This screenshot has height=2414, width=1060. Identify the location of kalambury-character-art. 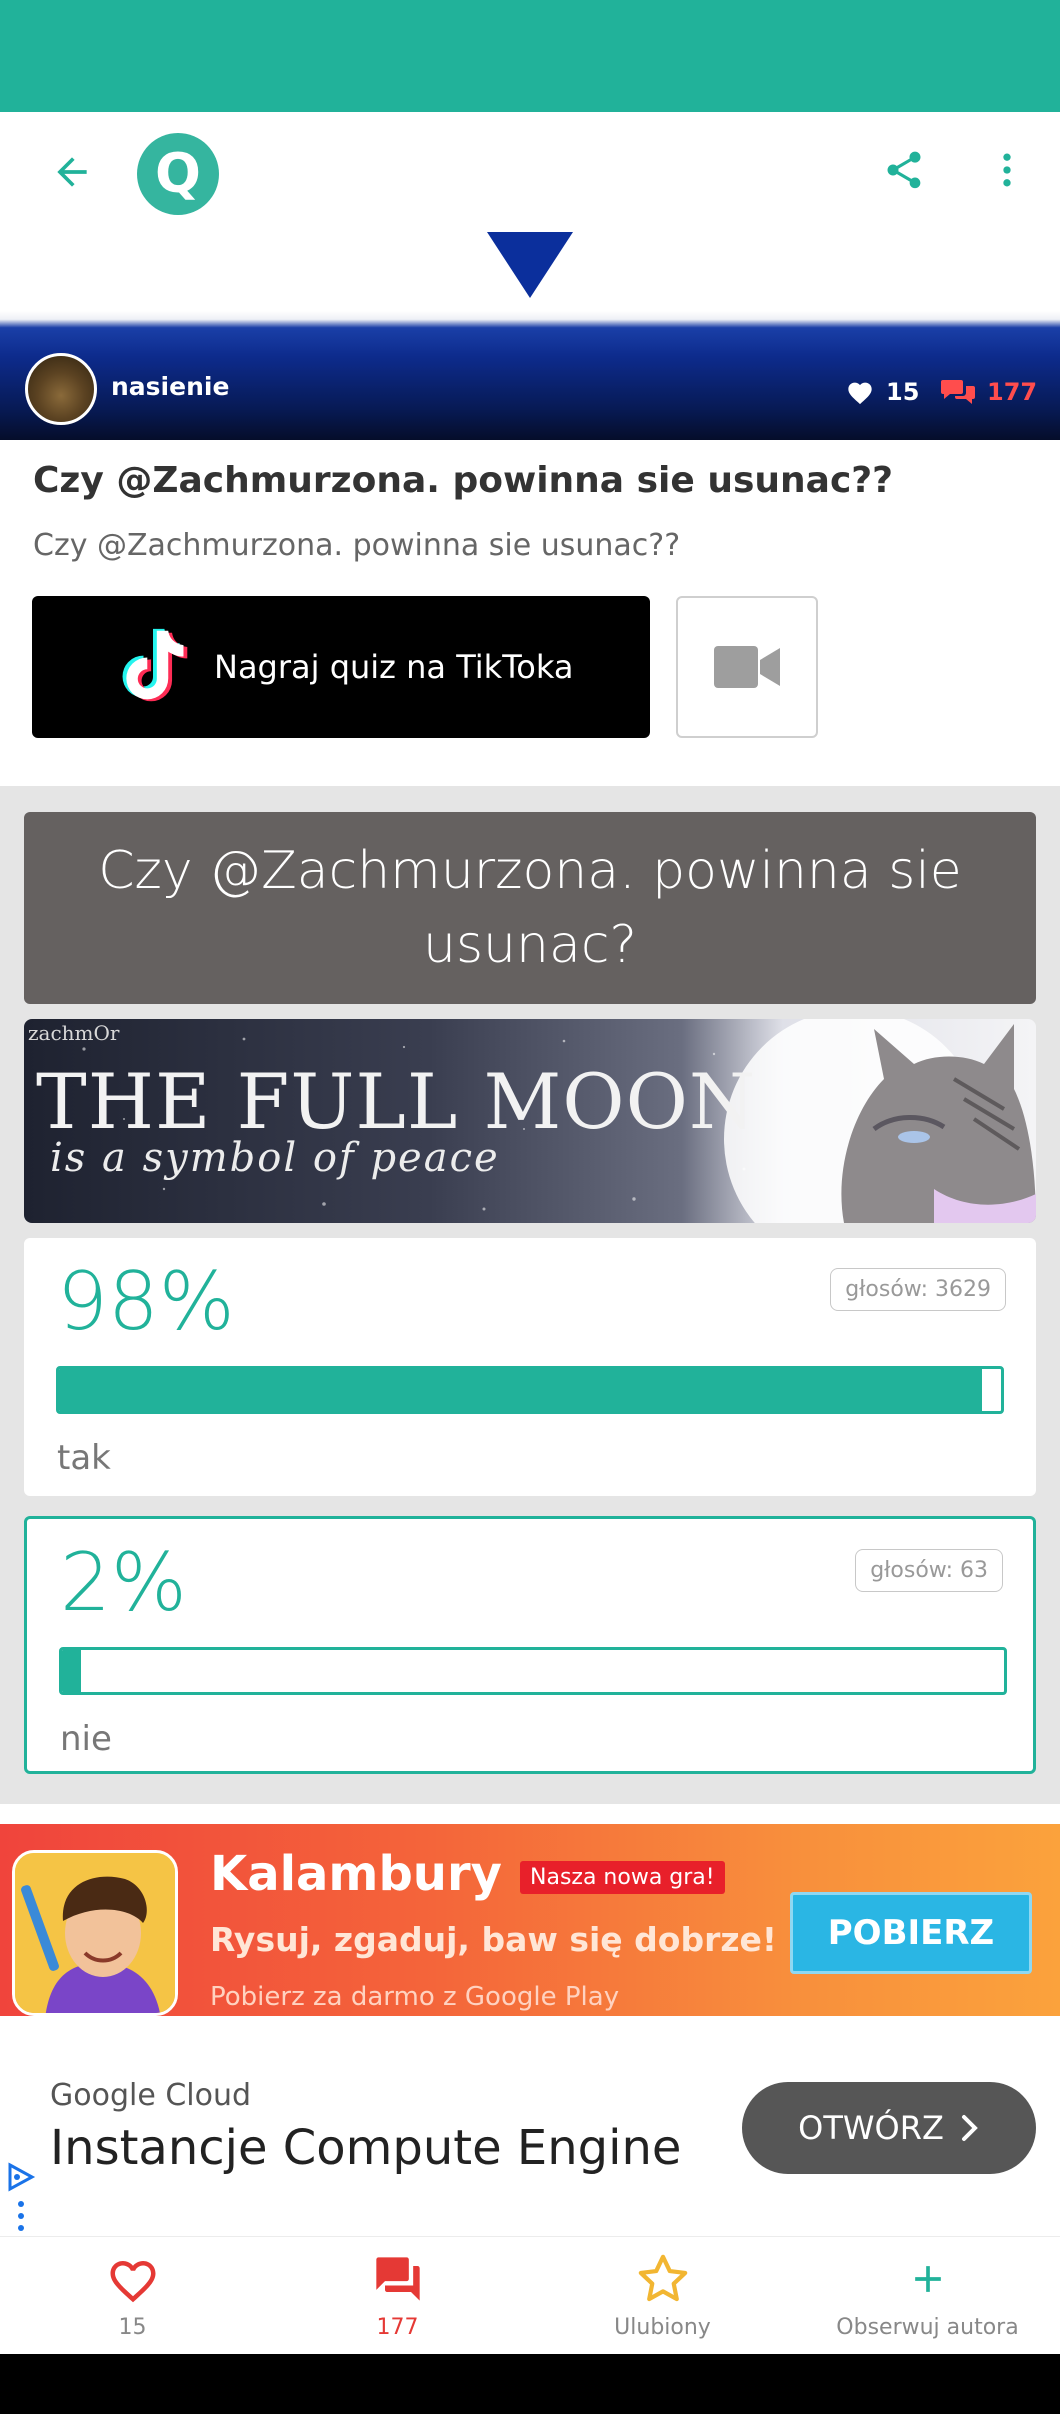
(95, 1933).